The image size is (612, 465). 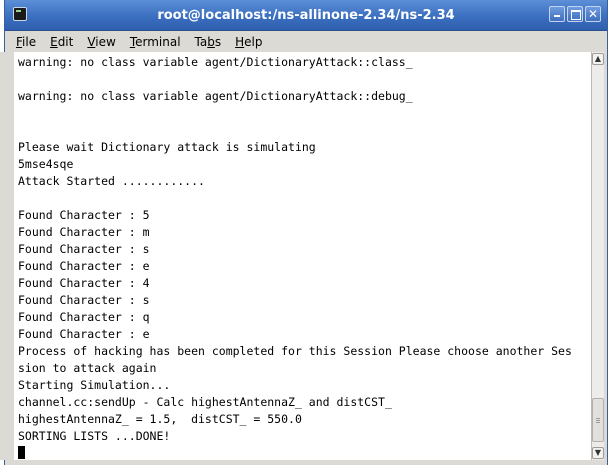 I want to click on terminal-line: highestAntennaZ_ = 1.5, distCST_ = 550.0, so click(x=160, y=419).